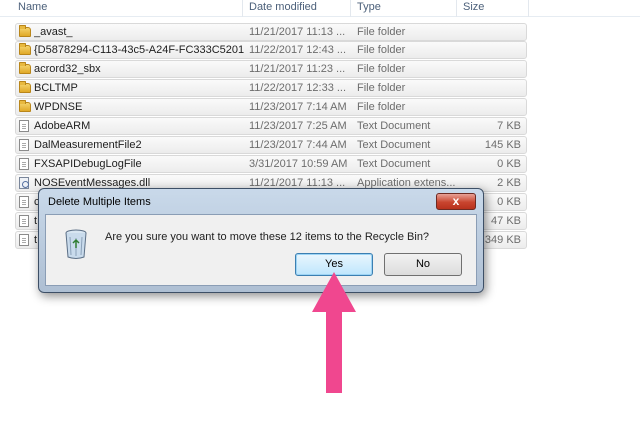  What do you see at coordinates (298, 107) in the screenshot?
I see `file-date: 11/23/2017 7:14 AM` at bounding box center [298, 107].